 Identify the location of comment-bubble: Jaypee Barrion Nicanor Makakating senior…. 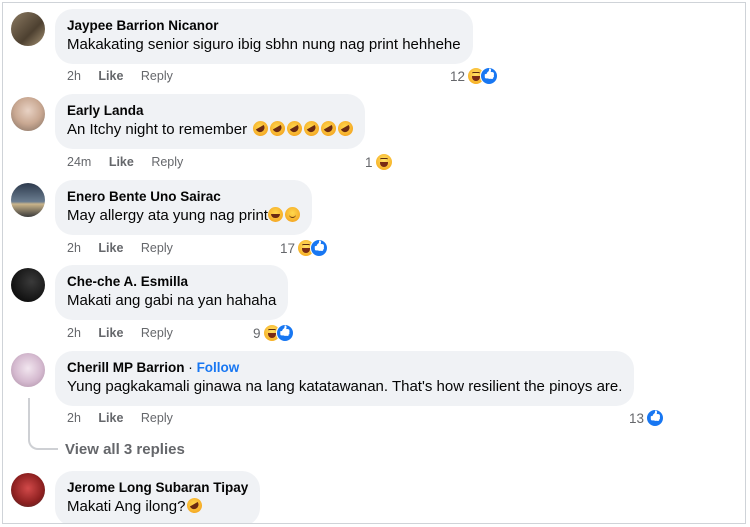
(264, 36).